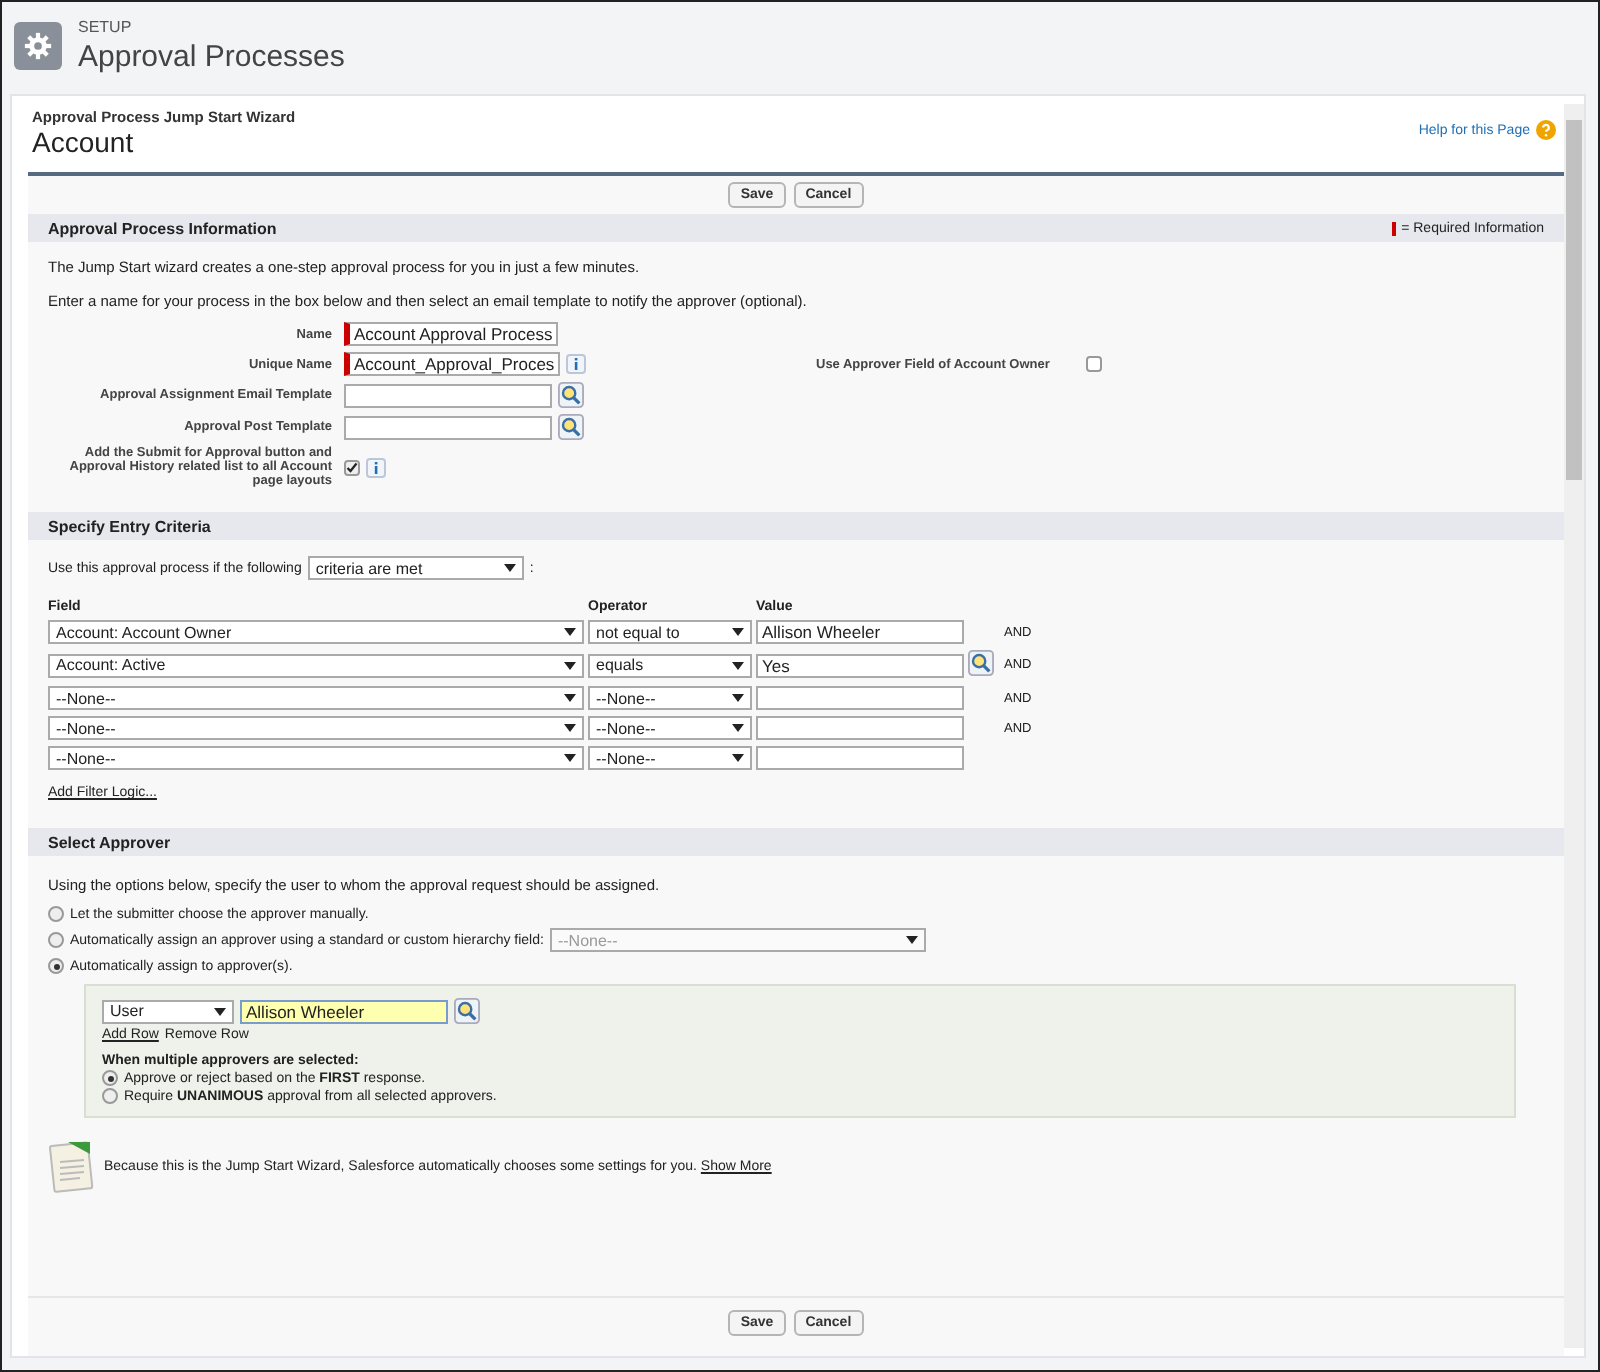  I want to click on approver-name-field: Allison Wheeler, so click(344, 1011).